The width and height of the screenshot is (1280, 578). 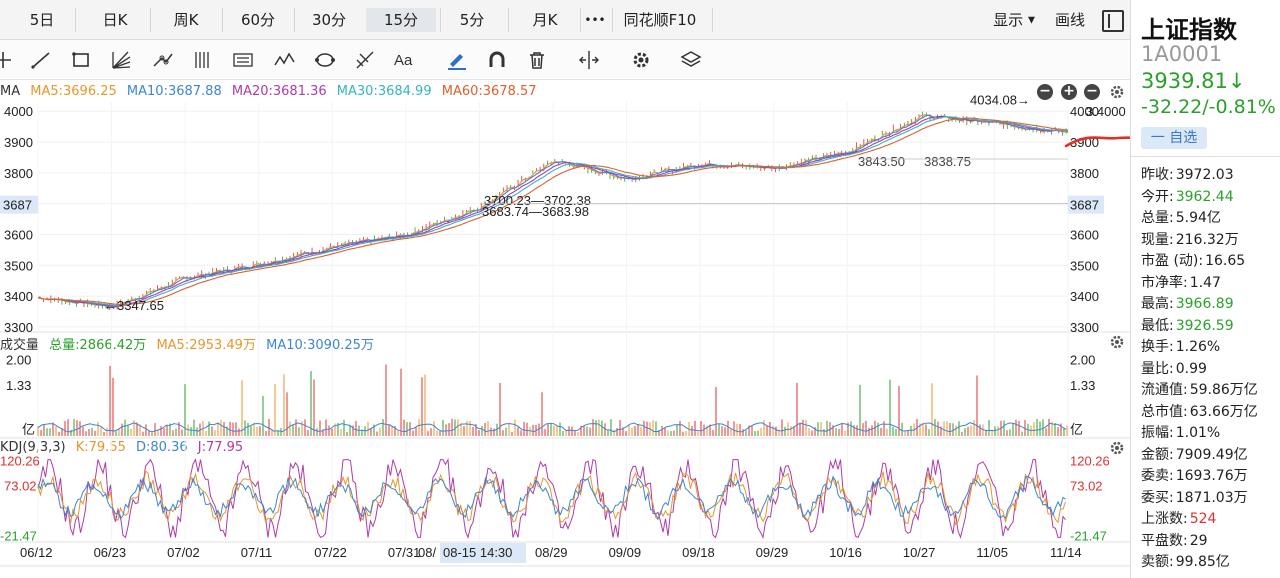 What do you see at coordinates (18, 142) in the screenshot?
I see `price-tick-label-left: 3900` at bounding box center [18, 142].